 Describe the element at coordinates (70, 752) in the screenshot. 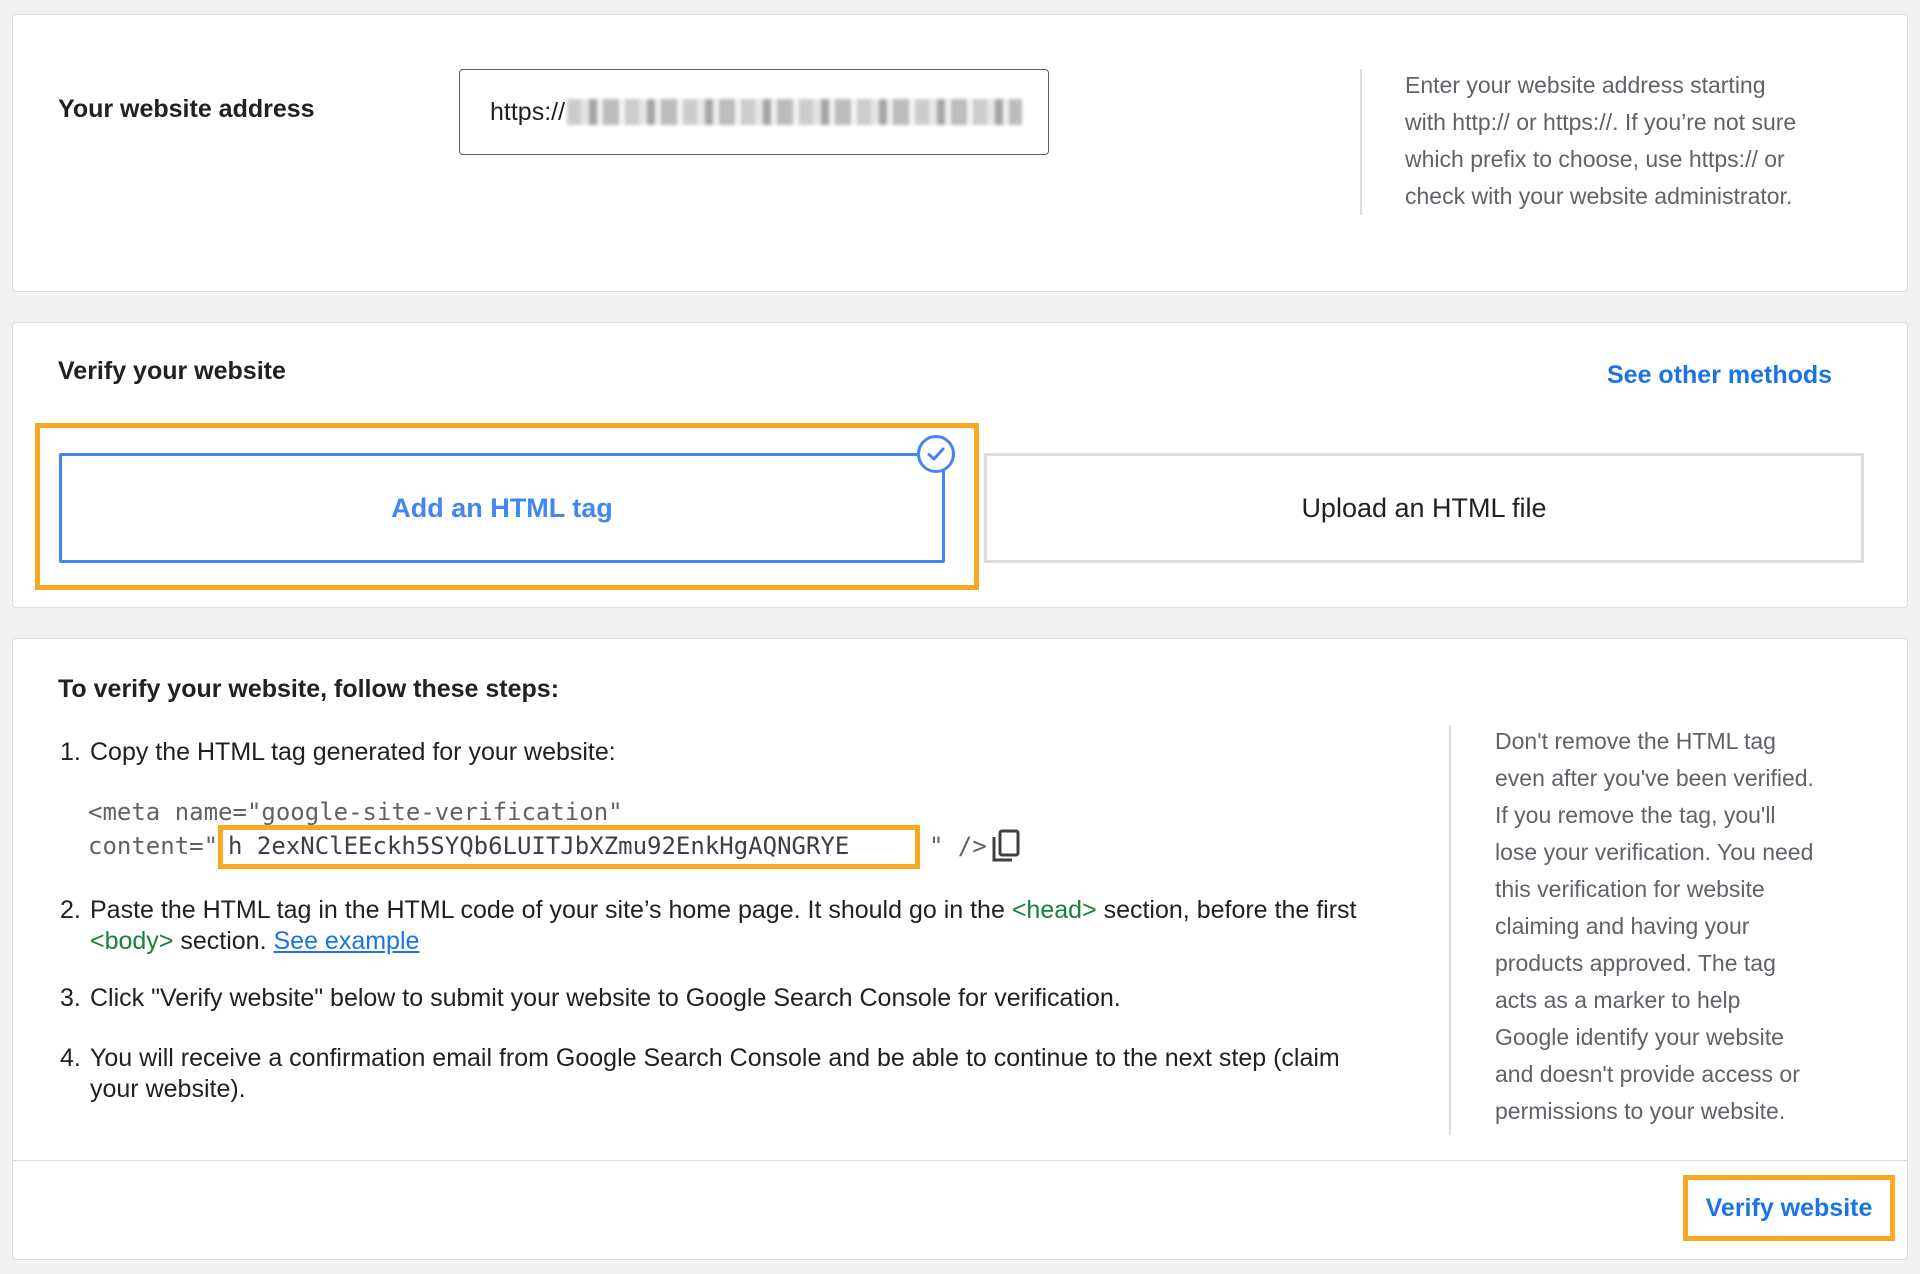

I see `step-number: 1.` at that location.